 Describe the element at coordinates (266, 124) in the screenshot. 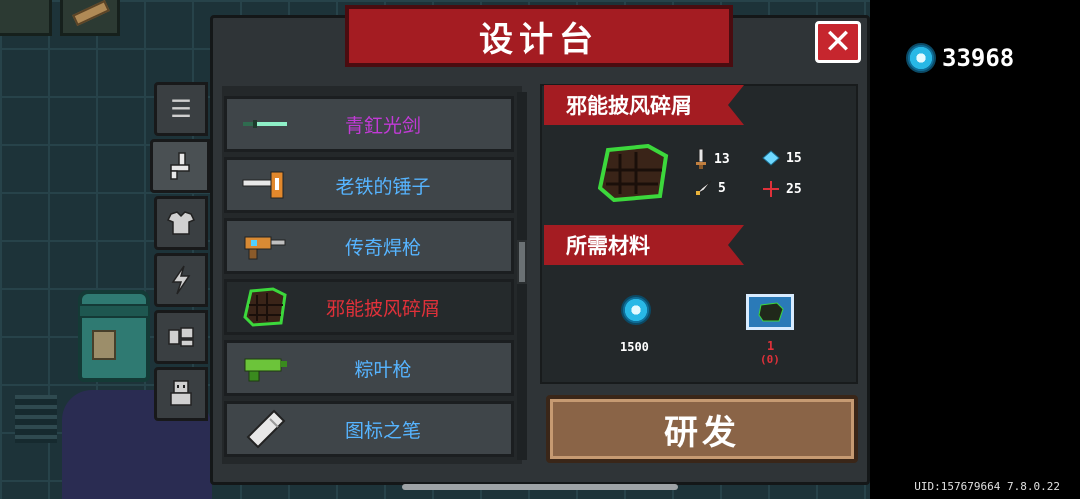

I see `sword-icon` at that location.